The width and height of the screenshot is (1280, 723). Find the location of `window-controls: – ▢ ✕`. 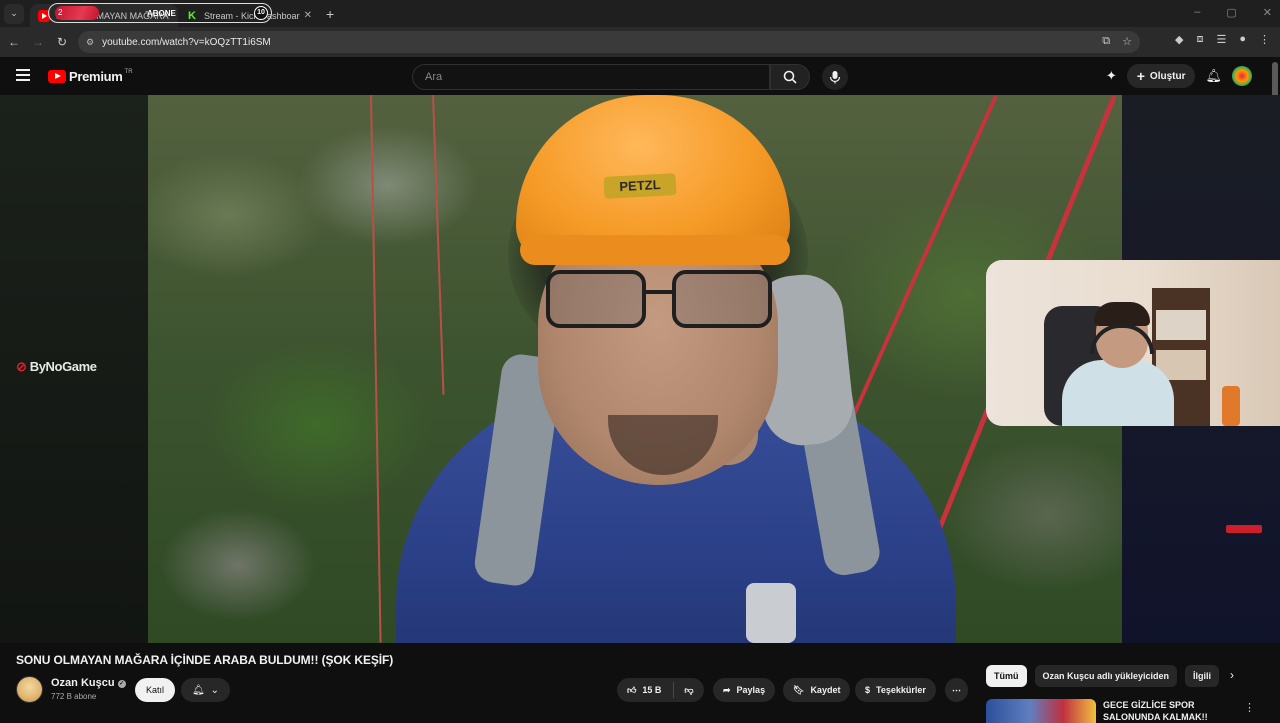

window-controls: – ▢ ✕ is located at coordinates (1233, 12).